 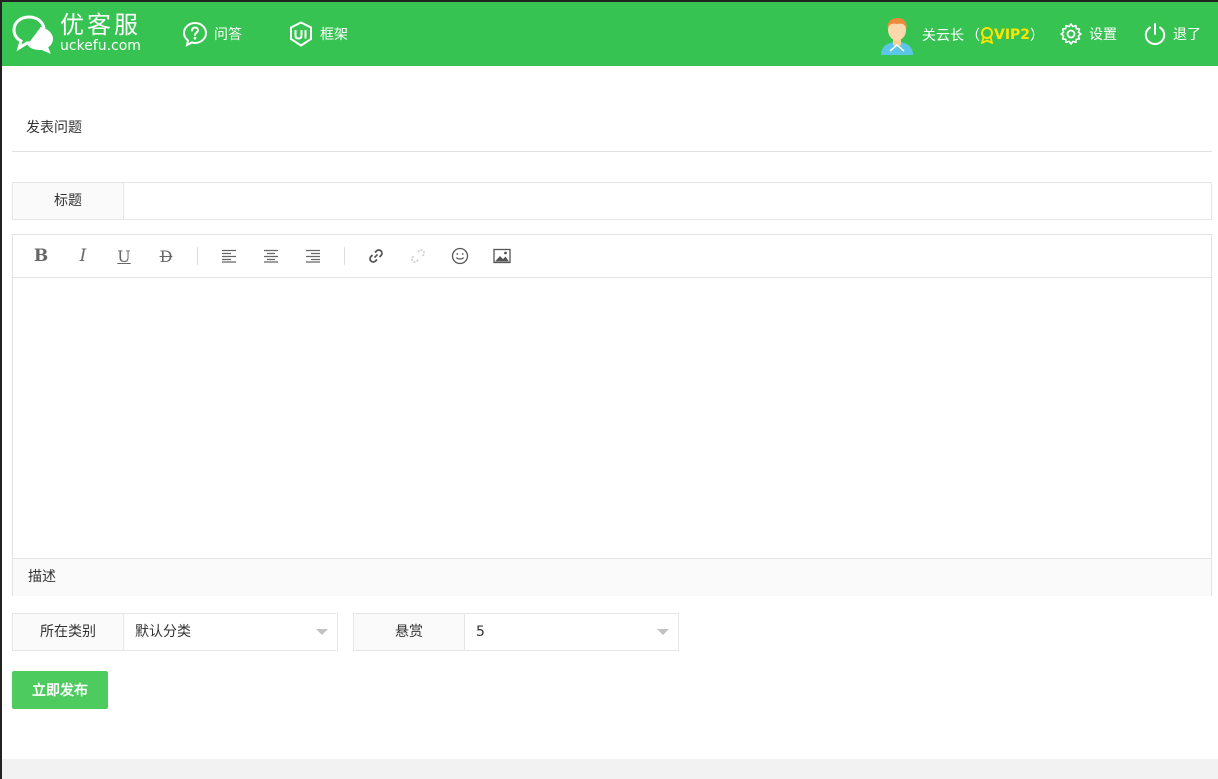 I want to click on italic-button: I, so click(x=83, y=256).